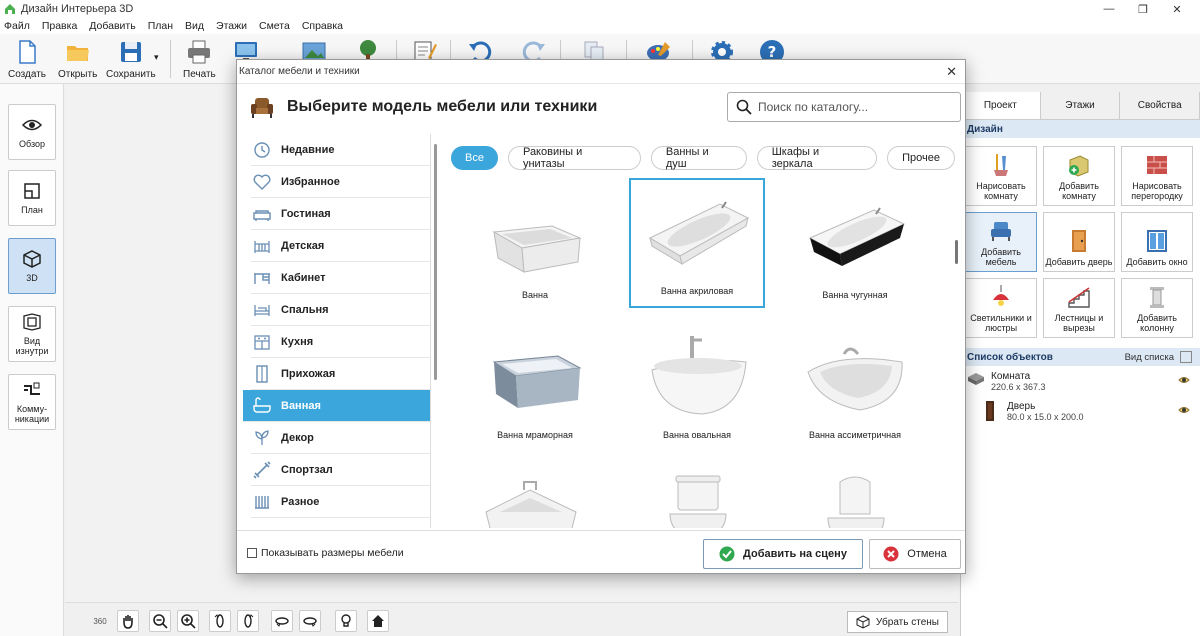 Image resolution: width=1200 pixels, height=636 pixels. I want to click on add-column-button: Добавить колонну, so click(1157, 308).